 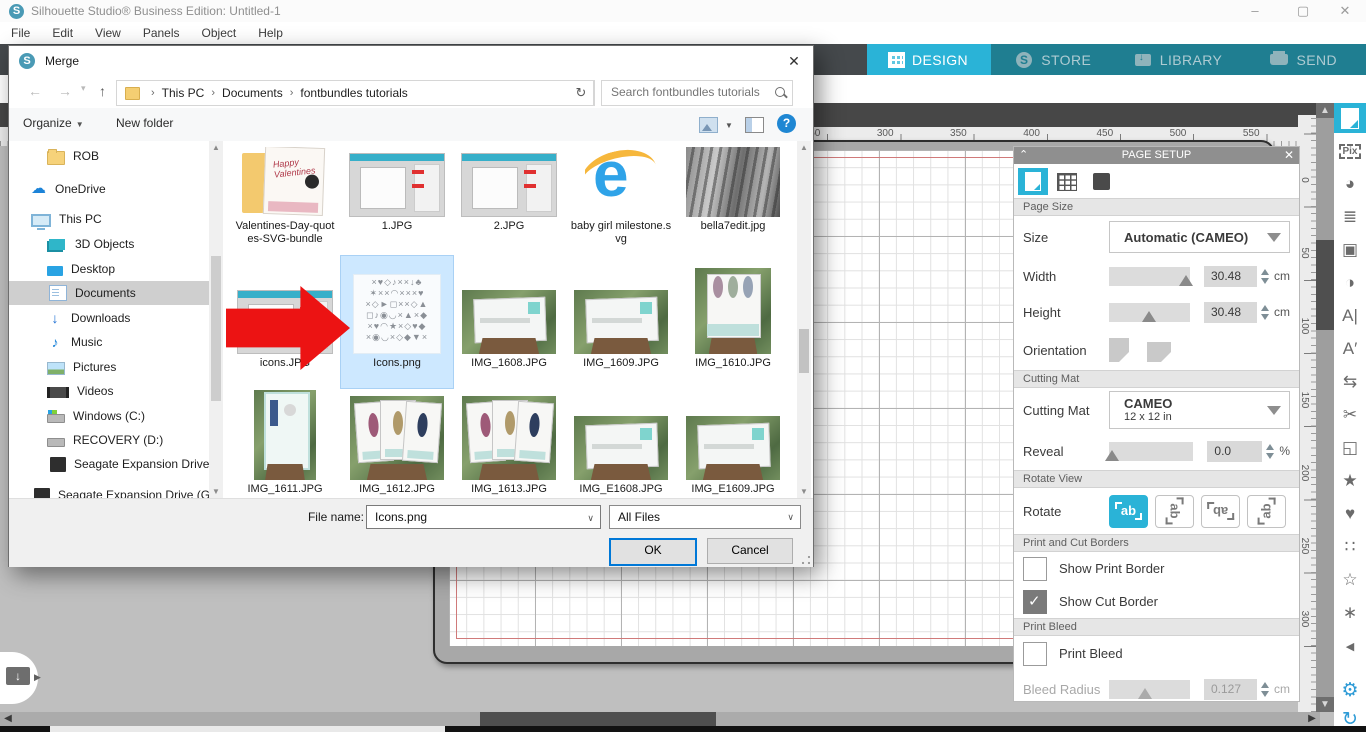 What do you see at coordinates (1265, 312) in the screenshot?
I see `height-stepper` at bounding box center [1265, 312].